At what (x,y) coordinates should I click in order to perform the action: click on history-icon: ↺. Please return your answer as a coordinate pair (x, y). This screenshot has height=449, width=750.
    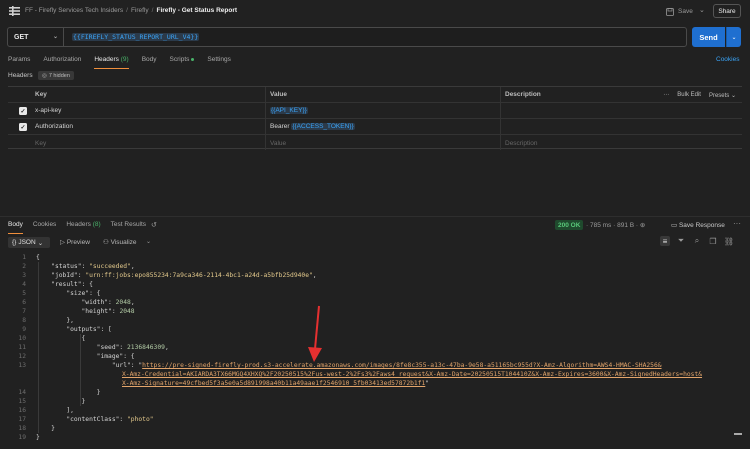
    Looking at the image, I should click on (154, 225).